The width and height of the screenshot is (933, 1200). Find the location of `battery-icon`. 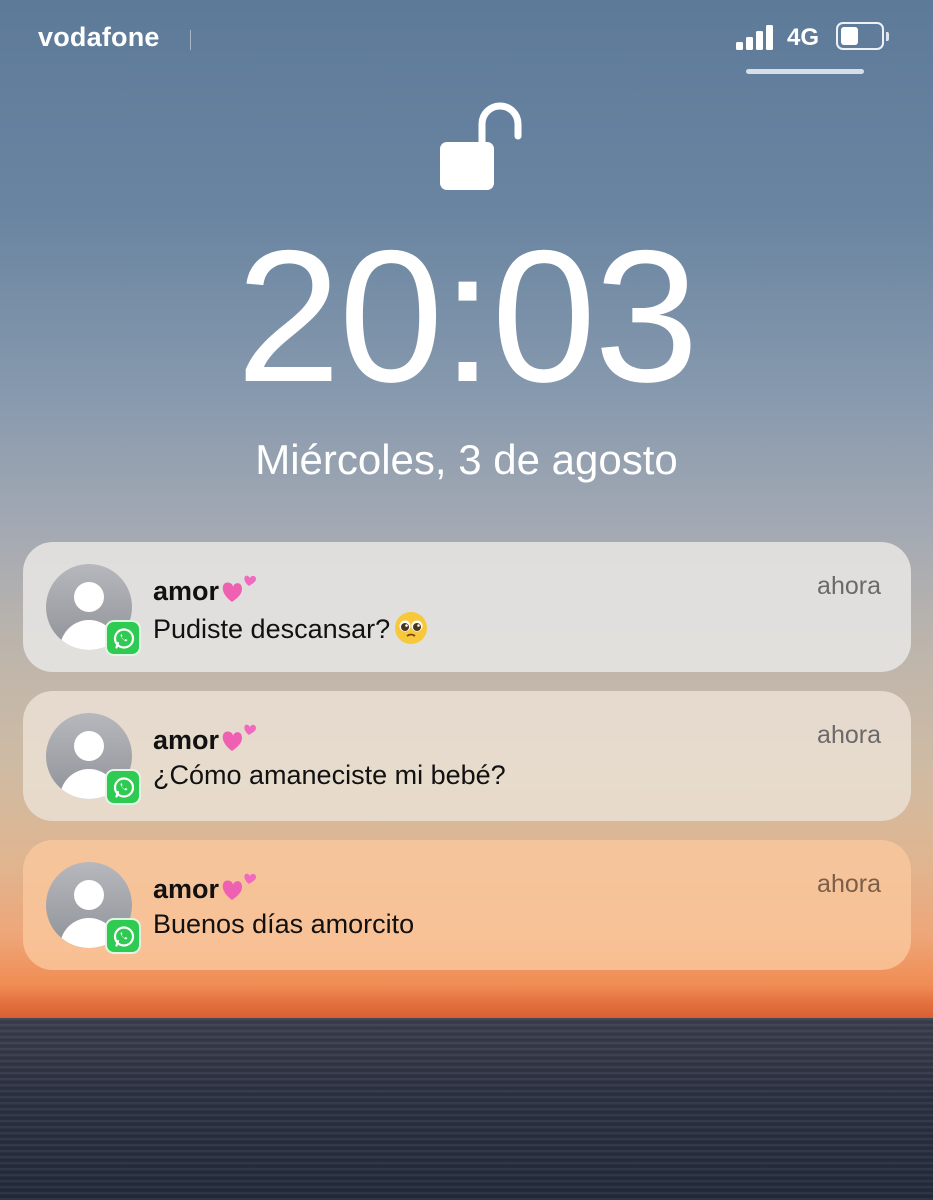

battery-icon is located at coordinates (862, 37).